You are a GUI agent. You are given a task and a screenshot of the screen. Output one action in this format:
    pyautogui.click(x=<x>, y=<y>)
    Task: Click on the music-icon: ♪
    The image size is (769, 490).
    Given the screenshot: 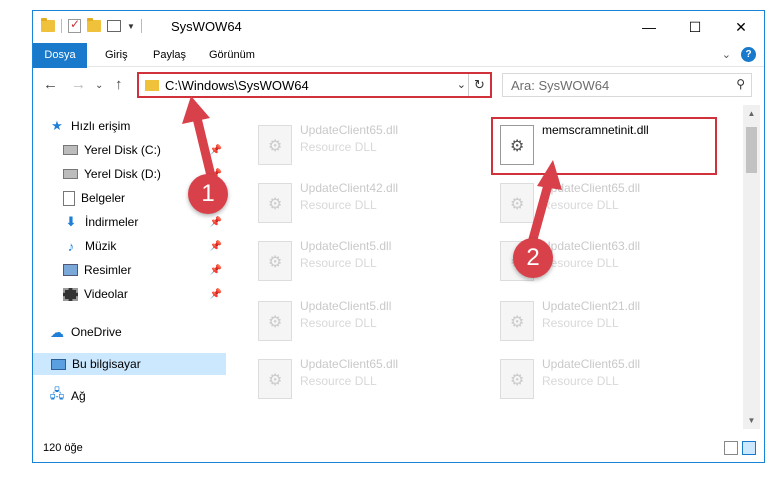 What is the action you would take?
    pyautogui.click(x=71, y=246)
    